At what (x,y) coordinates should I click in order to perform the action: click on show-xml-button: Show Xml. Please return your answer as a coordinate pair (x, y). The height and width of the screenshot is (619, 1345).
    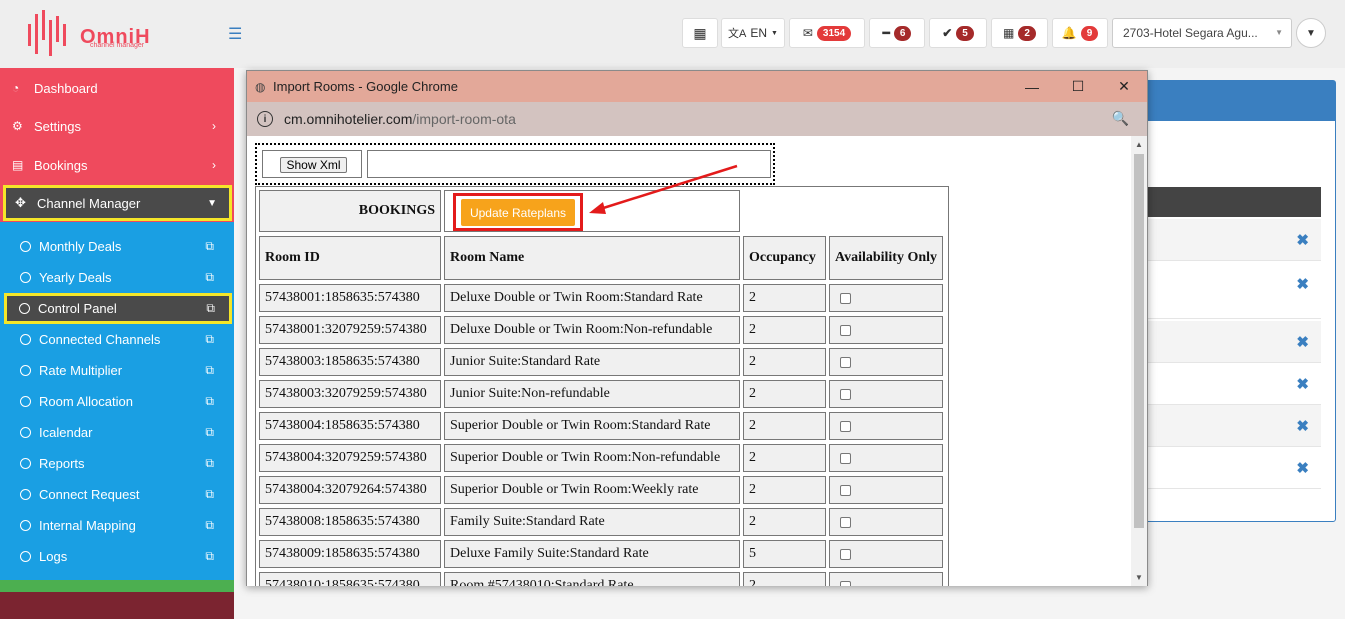
    Looking at the image, I should click on (313, 165).